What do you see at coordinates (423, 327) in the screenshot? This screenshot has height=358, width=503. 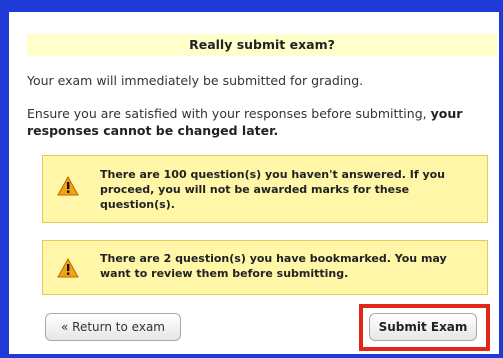 I see `submit-exam-button: Submit Exam` at bounding box center [423, 327].